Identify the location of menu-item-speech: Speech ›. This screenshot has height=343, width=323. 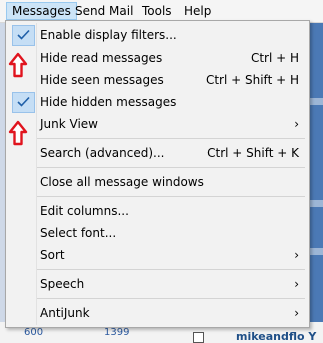
(157, 284).